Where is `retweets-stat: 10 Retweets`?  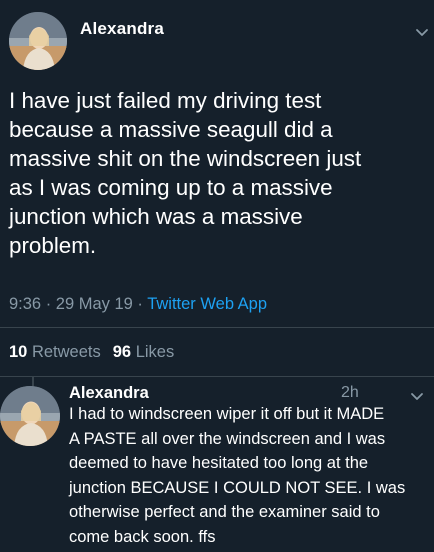 retweets-stat: 10 Retweets is located at coordinates (55, 352).